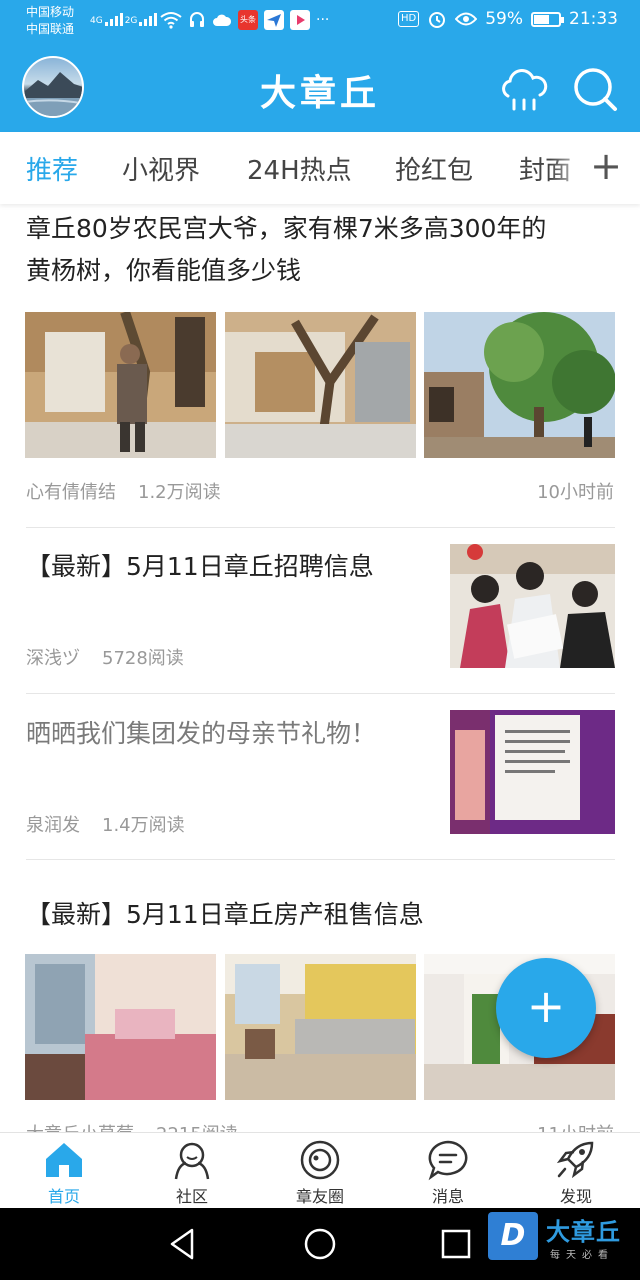 The width and height of the screenshot is (640, 1280). I want to click on nav-discover-label: 发现, so click(575, 1196).